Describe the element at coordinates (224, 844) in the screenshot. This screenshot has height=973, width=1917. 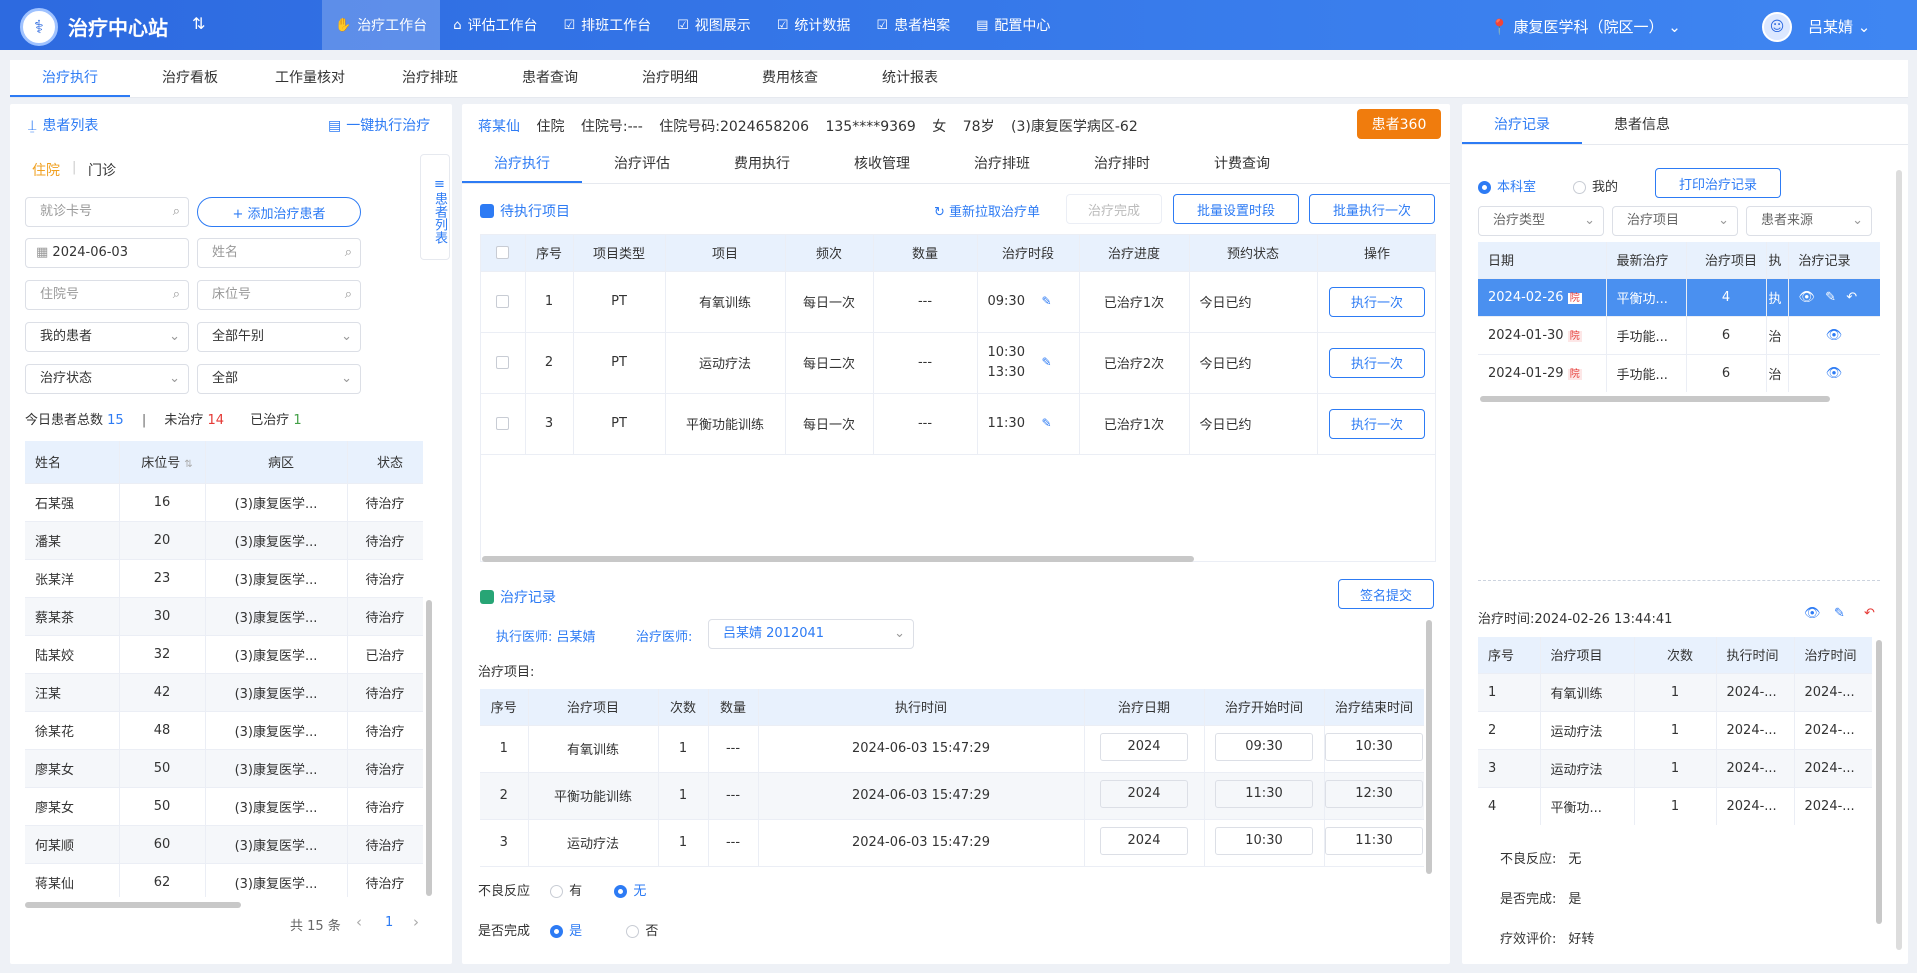
I see `table-row: 何某顺 60 (3)康复医学... 待治疗` at that location.